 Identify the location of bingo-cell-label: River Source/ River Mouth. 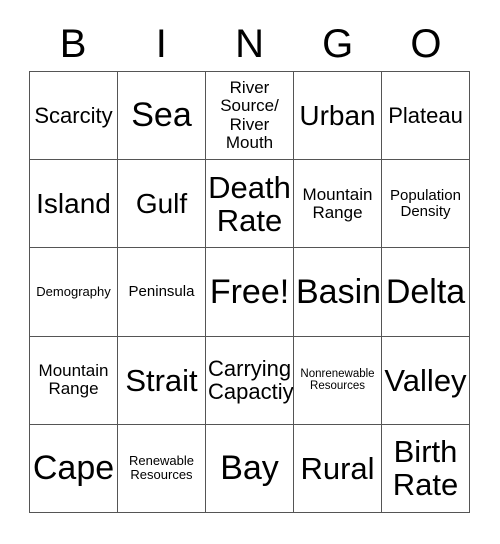
(249, 115).